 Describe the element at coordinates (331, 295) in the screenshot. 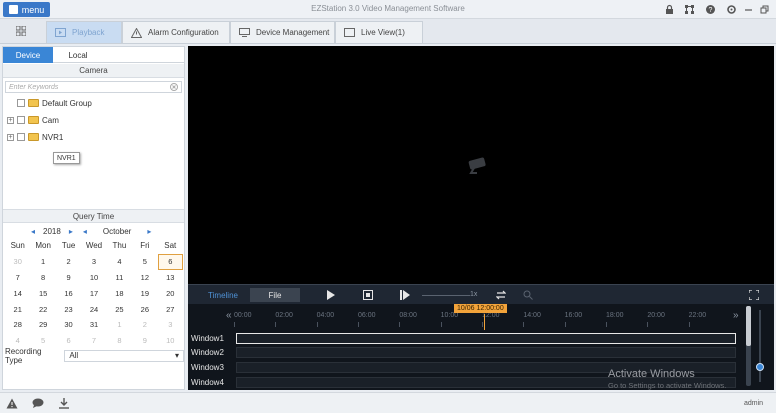

I see `play-icon` at that location.